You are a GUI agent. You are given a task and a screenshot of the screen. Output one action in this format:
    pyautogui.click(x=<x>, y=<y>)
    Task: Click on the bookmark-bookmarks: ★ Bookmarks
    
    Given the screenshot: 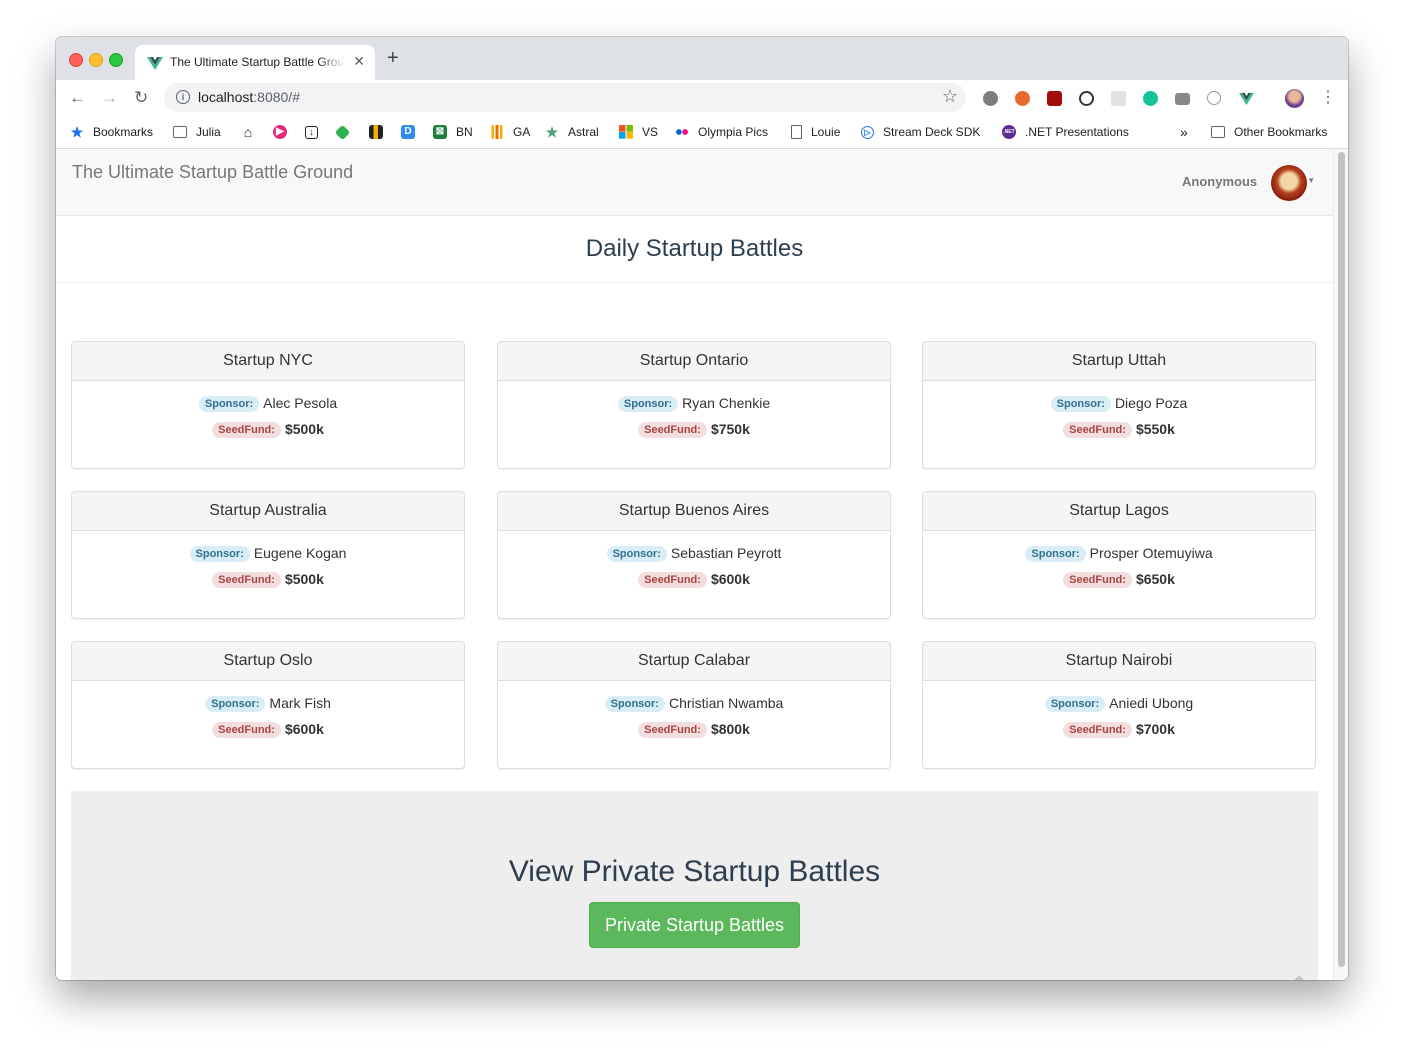 What is the action you would take?
    pyautogui.click(x=111, y=132)
    